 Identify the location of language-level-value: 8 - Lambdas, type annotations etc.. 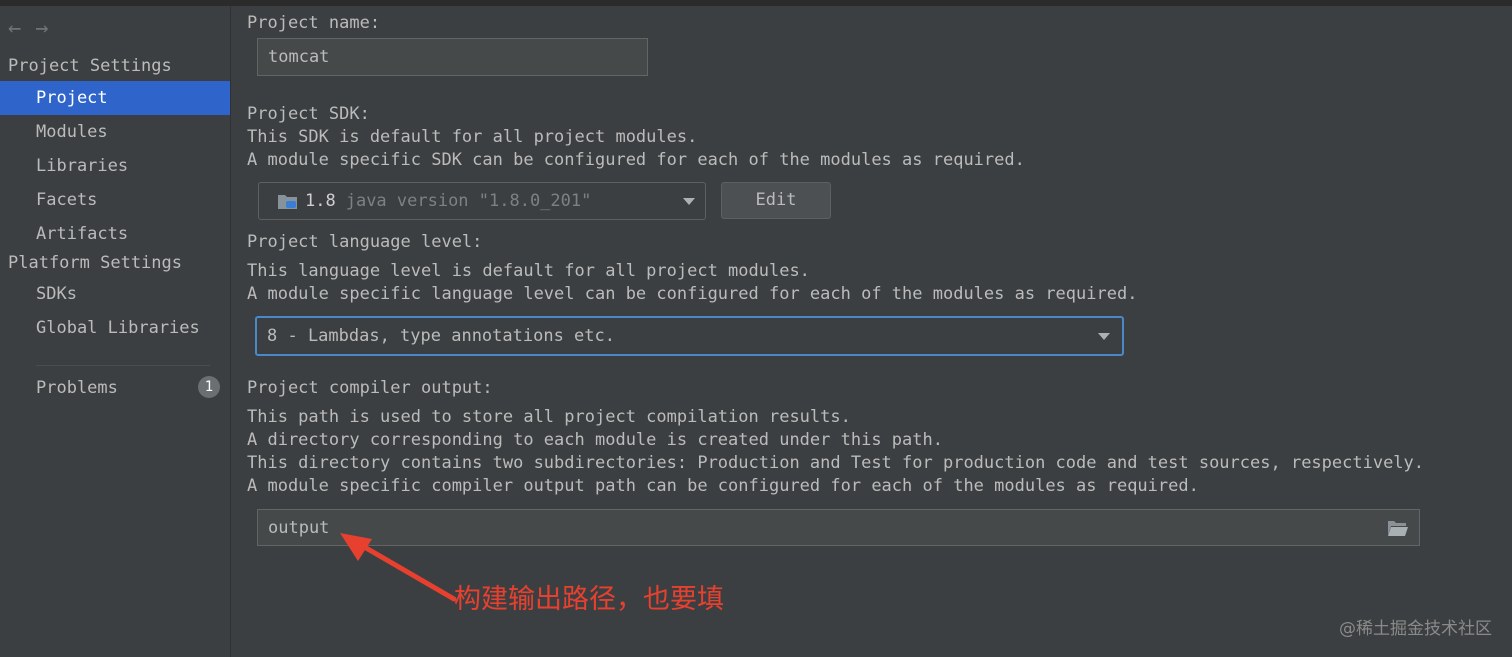
(441, 336).